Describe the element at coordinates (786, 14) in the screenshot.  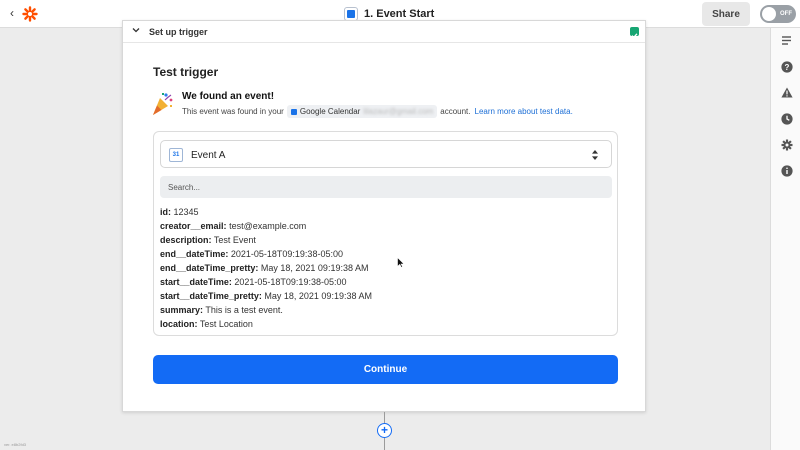
I see `toggle-label: OFF` at that location.